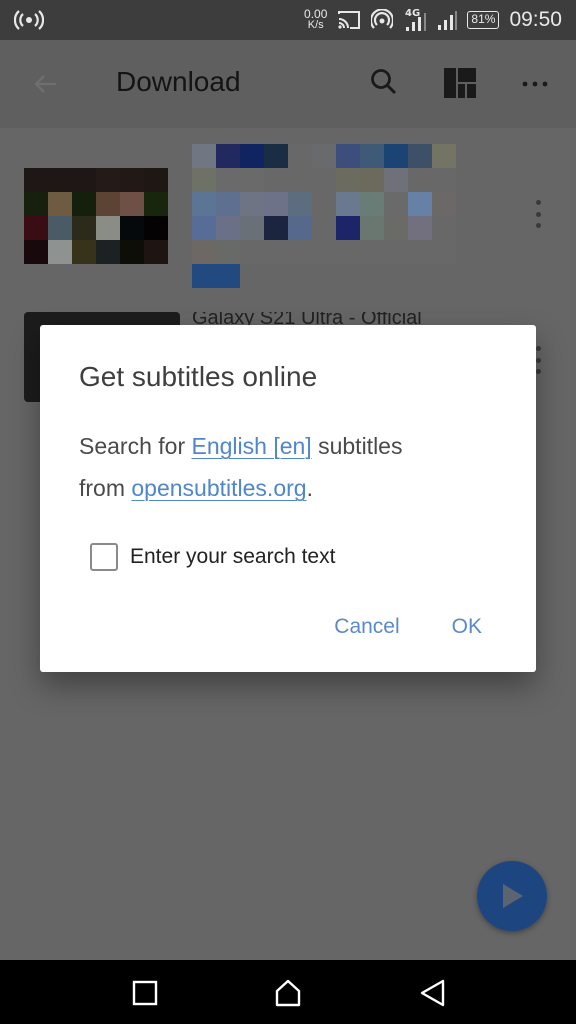 The width and height of the screenshot is (576, 1024). I want to click on system-nav-bar, so click(288, 992).